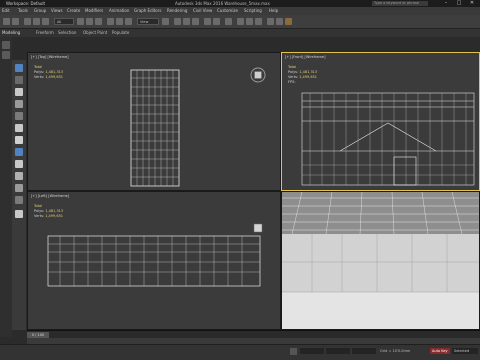 Image resolution: width=480 pixels, height=360 pixels. I want to click on rendered-frame-icon, so click(279, 21).